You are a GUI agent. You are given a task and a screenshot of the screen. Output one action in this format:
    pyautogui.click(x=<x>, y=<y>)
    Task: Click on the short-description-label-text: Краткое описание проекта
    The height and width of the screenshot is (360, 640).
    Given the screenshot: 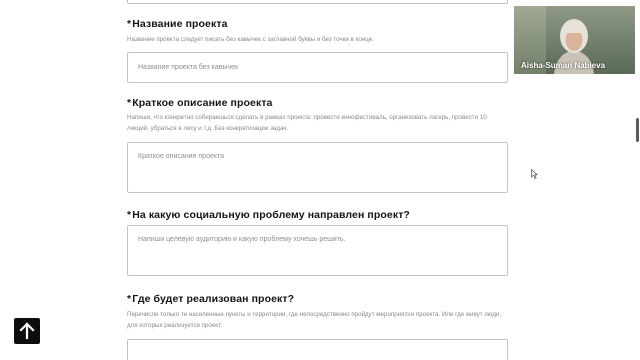 What is the action you would take?
    pyautogui.click(x=202, y=103)
    